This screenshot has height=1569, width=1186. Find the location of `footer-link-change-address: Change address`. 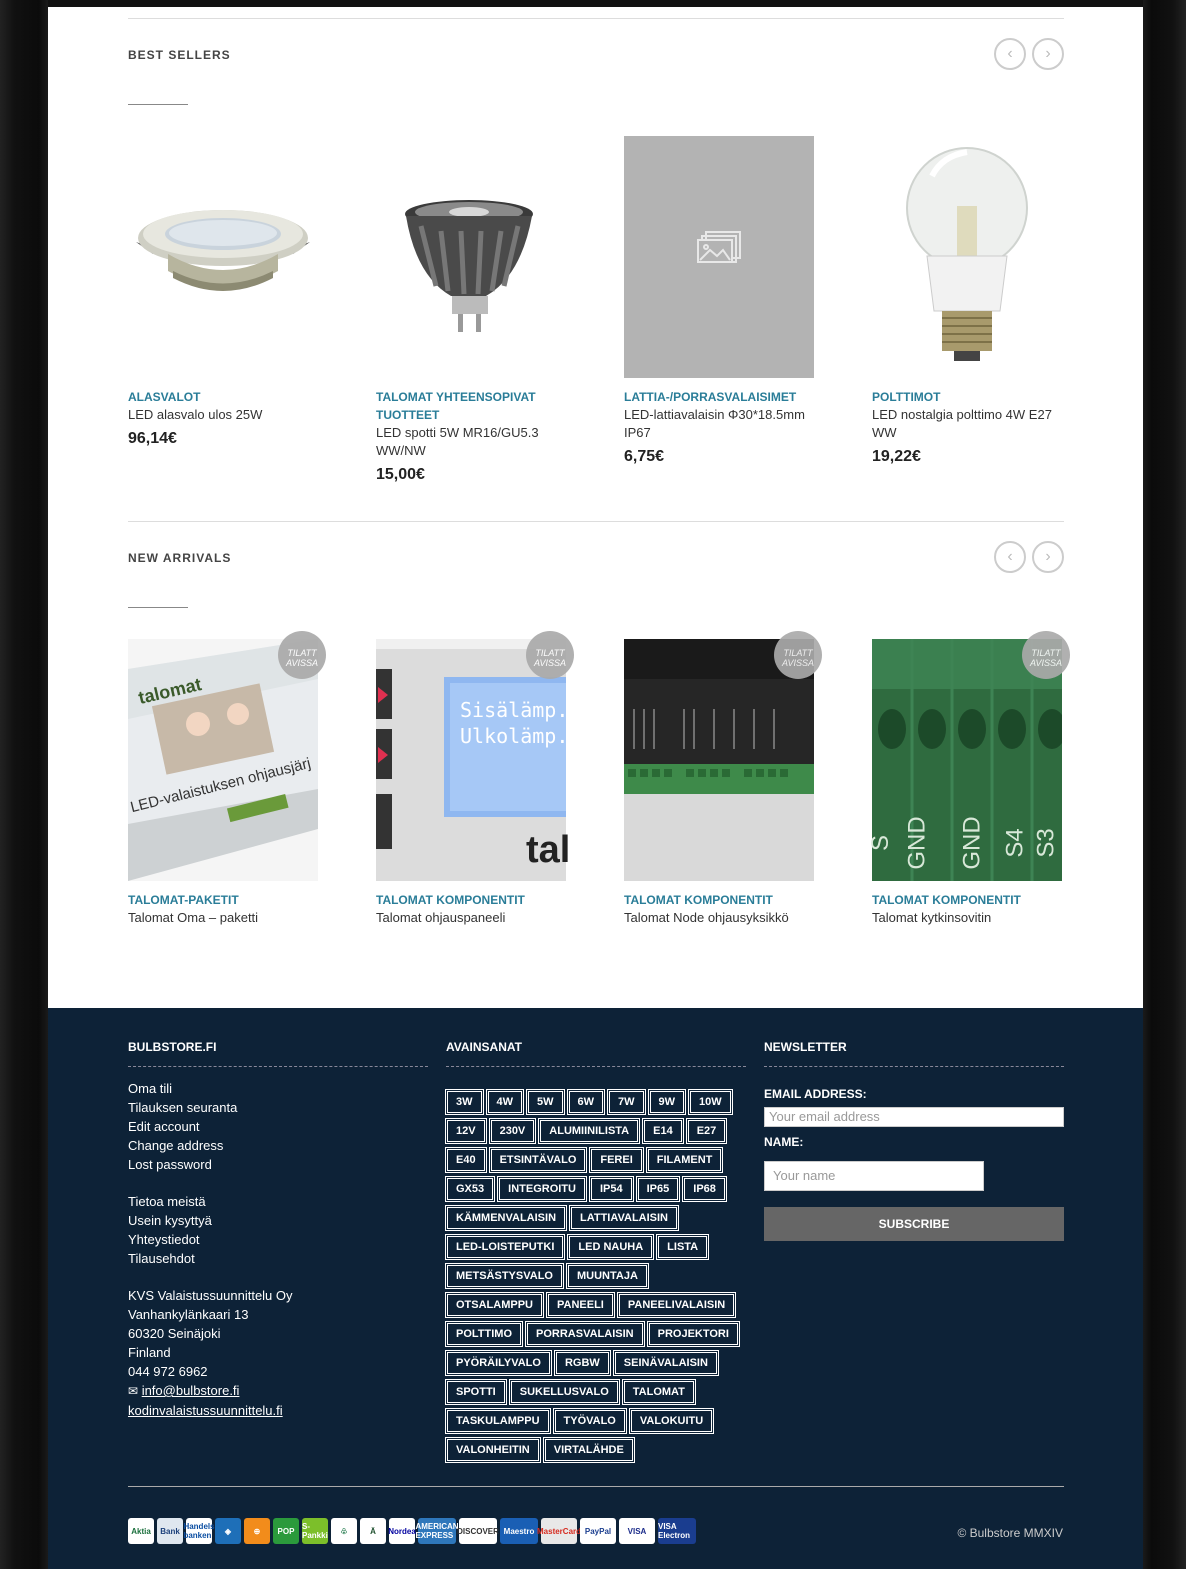

footer-link-change-address: Change address is located at coordinates (278, 1145).